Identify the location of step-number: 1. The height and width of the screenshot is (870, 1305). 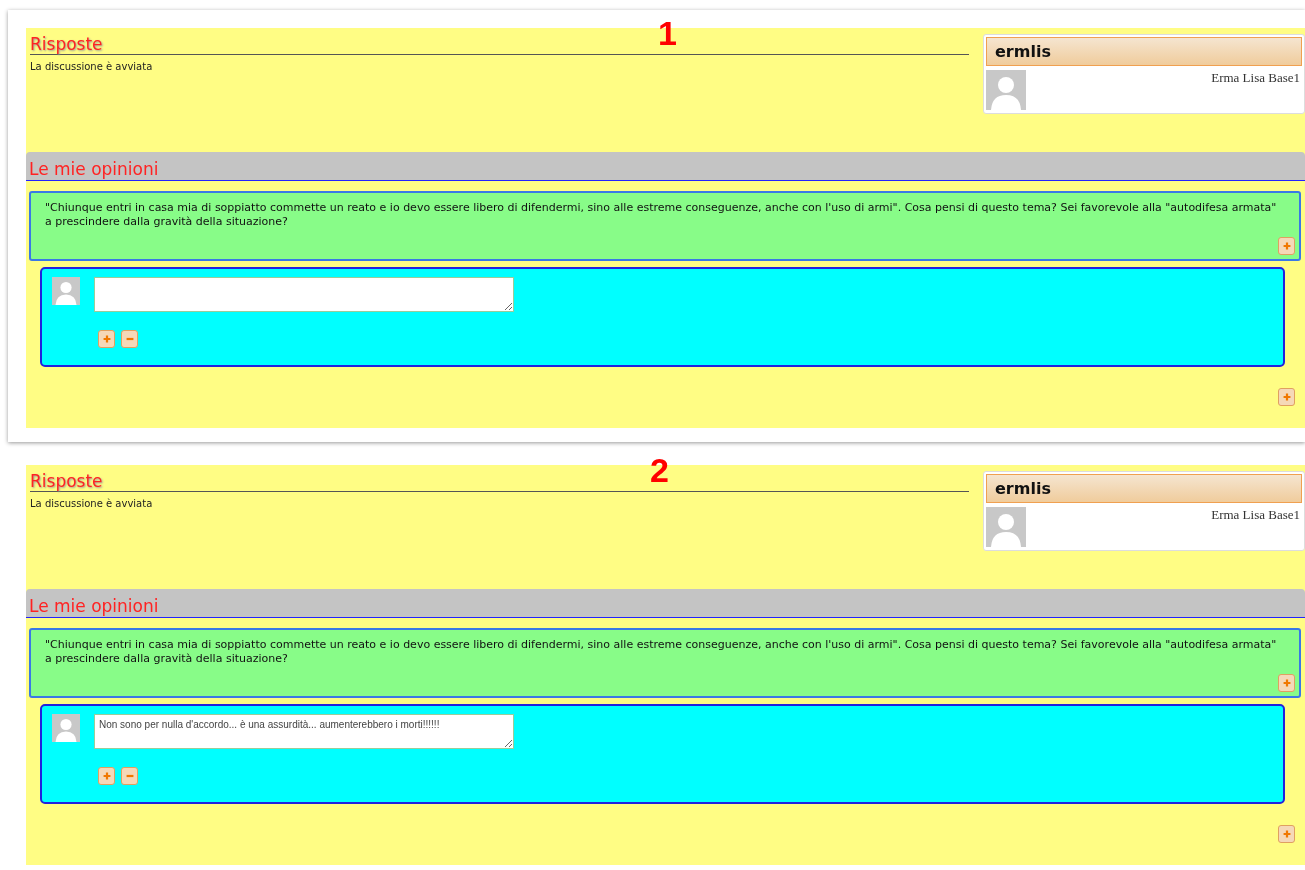
(667, 33).